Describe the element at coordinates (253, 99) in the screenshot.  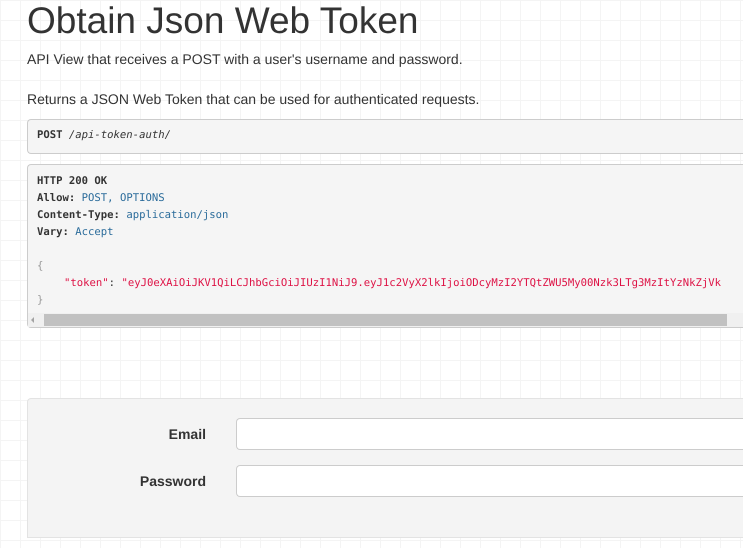
I see `description-text: Returns a JSON Web Token that can be used for authenticated requests.` at that location.